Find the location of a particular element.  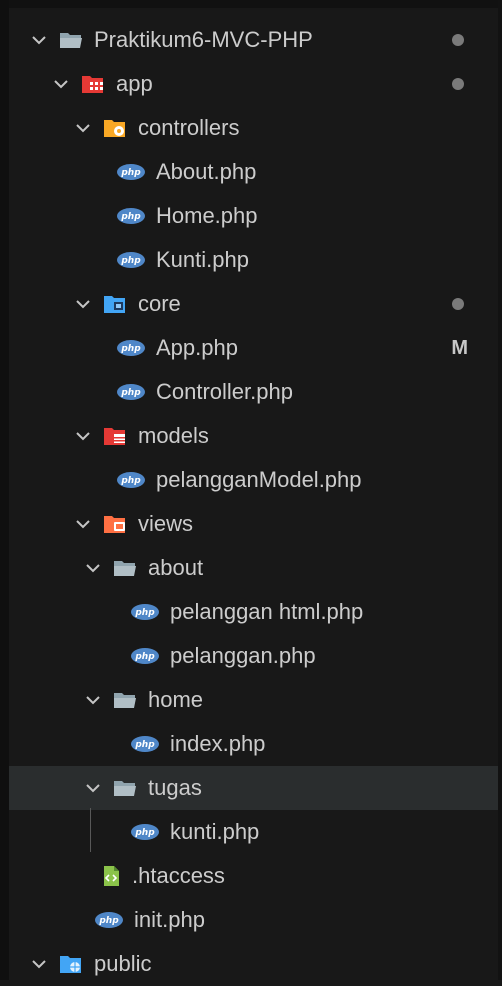

tree-row-label: init.php is located at coordinates (169, 919).